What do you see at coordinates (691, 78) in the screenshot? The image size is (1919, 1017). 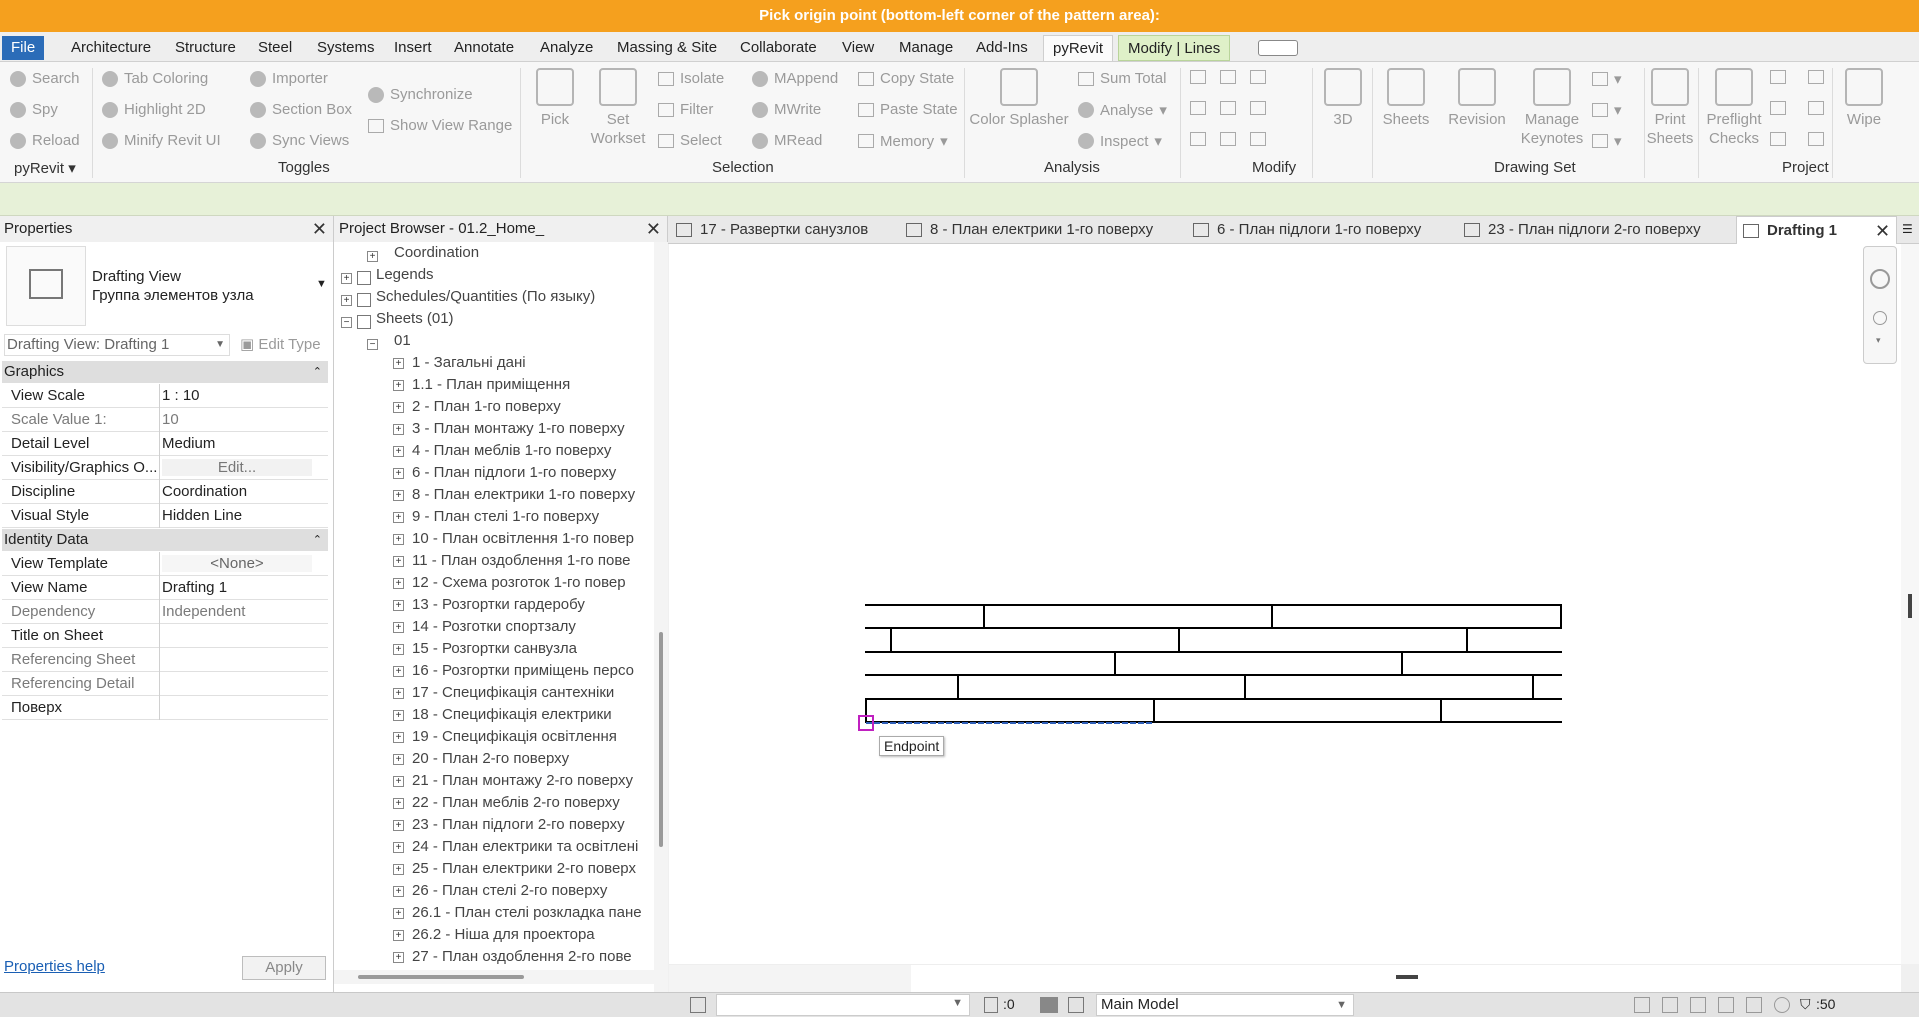 I see `isolate-button: Isolate` at bounding box center [691, 78].